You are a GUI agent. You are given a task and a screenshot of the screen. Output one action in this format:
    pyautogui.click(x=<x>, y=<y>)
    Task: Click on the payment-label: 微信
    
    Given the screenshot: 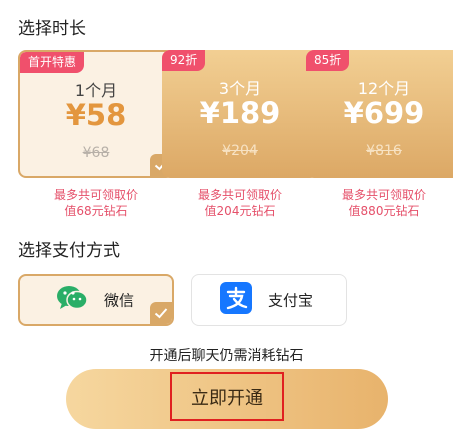 What is the action you would take?
    pyautogui.click(x=119, y=300)
    